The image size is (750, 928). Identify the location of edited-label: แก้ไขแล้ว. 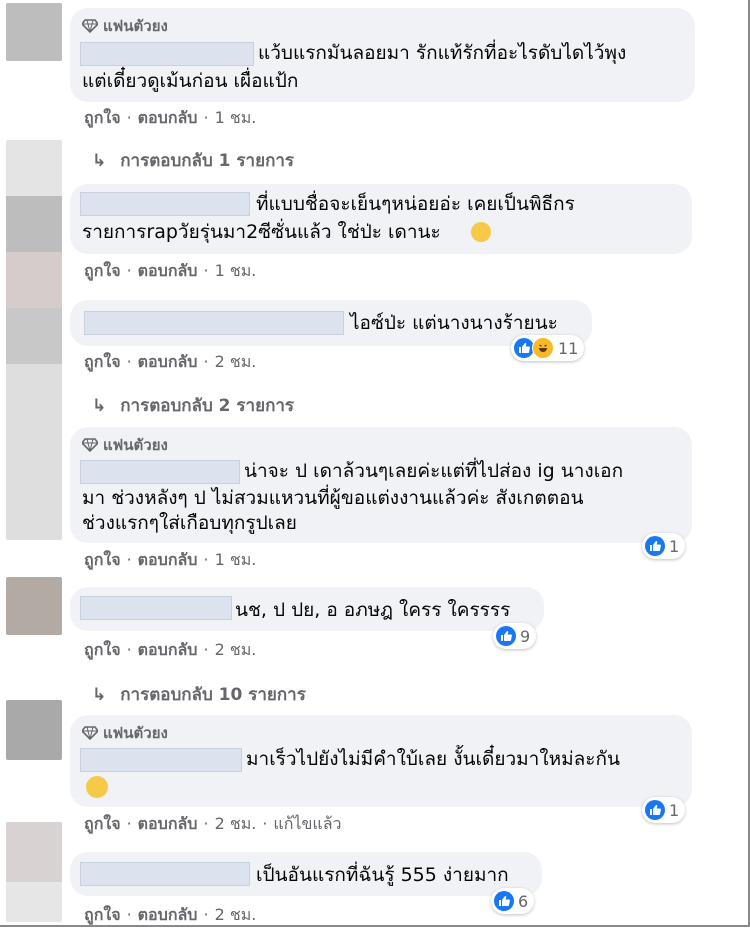
(307, 823).